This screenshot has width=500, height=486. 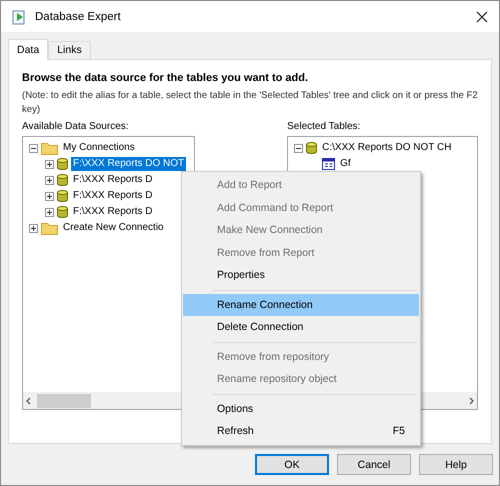 What do you see at coordinates (250, 103) in the screenshot?
I see `note-text: (Note: to edit the alias for a table, select the table in the 'Selected Tables' tree and click on it or press the F2 key)` at bounding box center [250, 103].